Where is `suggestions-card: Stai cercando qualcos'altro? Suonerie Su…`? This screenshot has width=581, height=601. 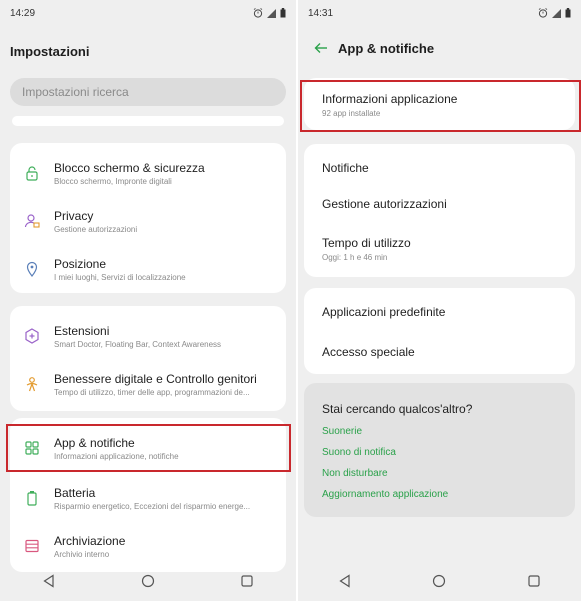 suggestions-card: Stai cercando qualcos'altro? Suonerie Su… is located at coordinates (439, 450).